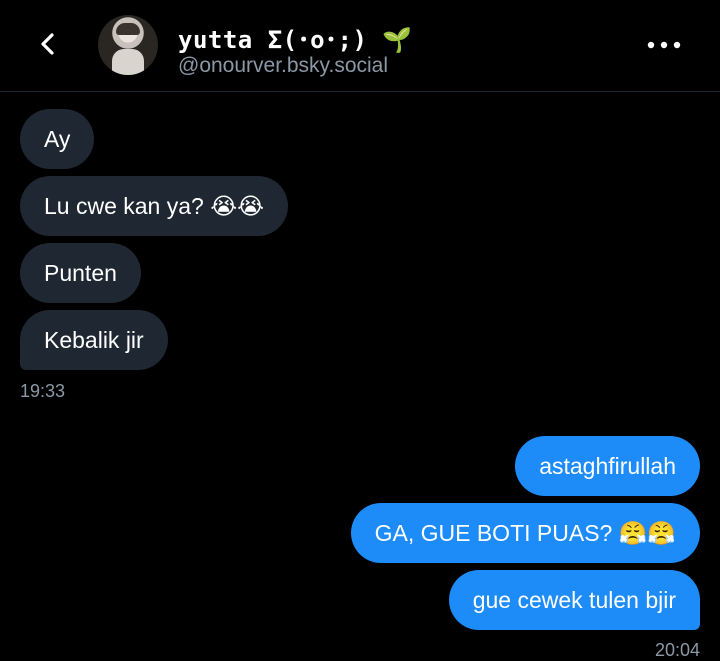  Describe the element at coordinates (574, 600) in the screenshot. I see `outgoing-message: gue cewek tulen bjir` at that location.